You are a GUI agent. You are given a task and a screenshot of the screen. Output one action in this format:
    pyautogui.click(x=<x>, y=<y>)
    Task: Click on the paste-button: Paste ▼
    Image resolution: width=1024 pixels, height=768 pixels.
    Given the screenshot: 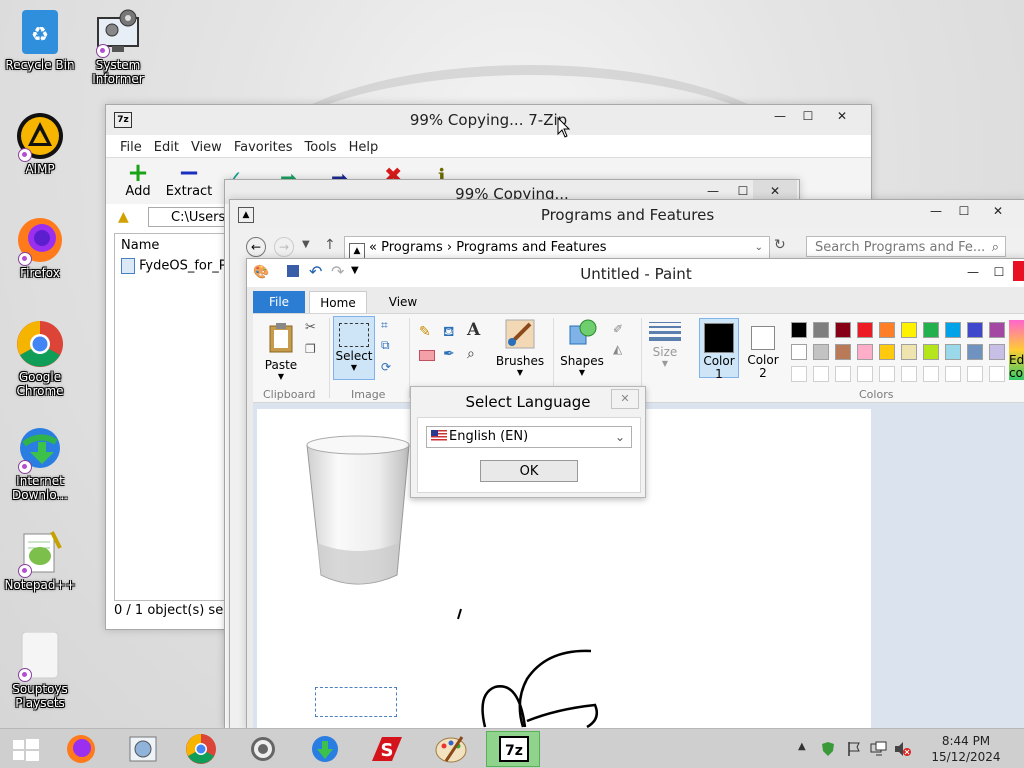 What is the action you would take?
    pyautogui.click(x=281, y=354)
    